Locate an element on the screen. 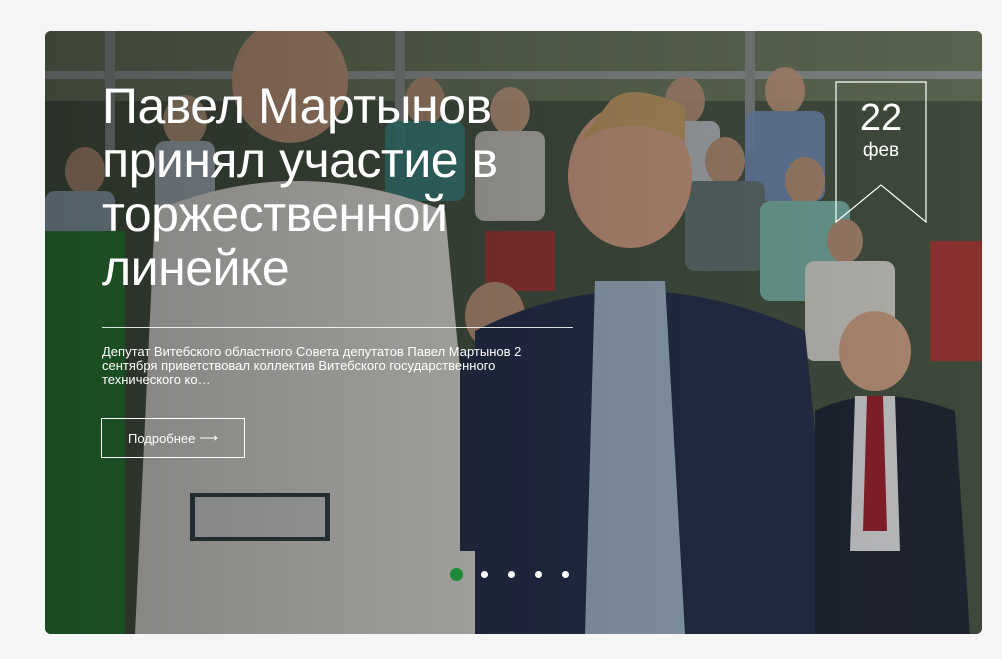 Image resolution: width=1002 pixels, height=659 pixels. read-more-button: Подробнее ⟶ is located at coordinates (173, 438).